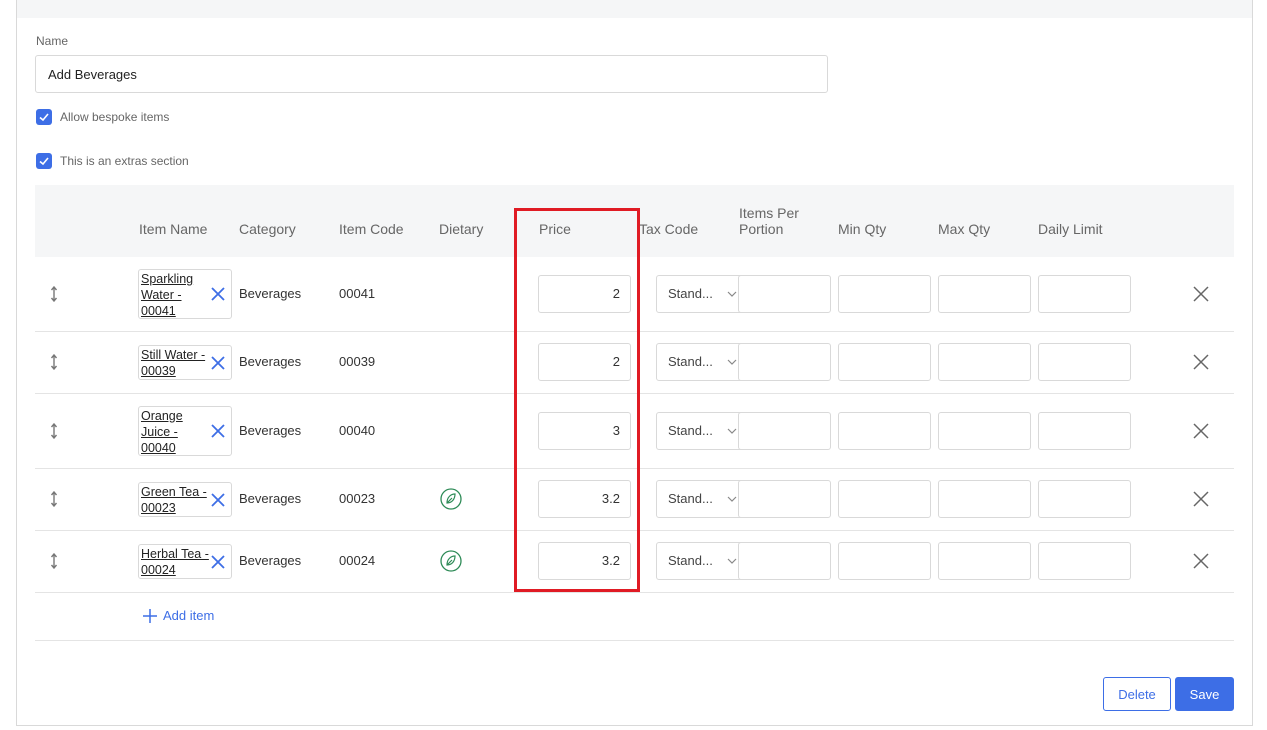 The image size is (1267, 730). What do you see at coordinates (769, 213) in the screenshot?
I see `header-items-per-portion-line1: Items Per` at bounding box center [769, 213].